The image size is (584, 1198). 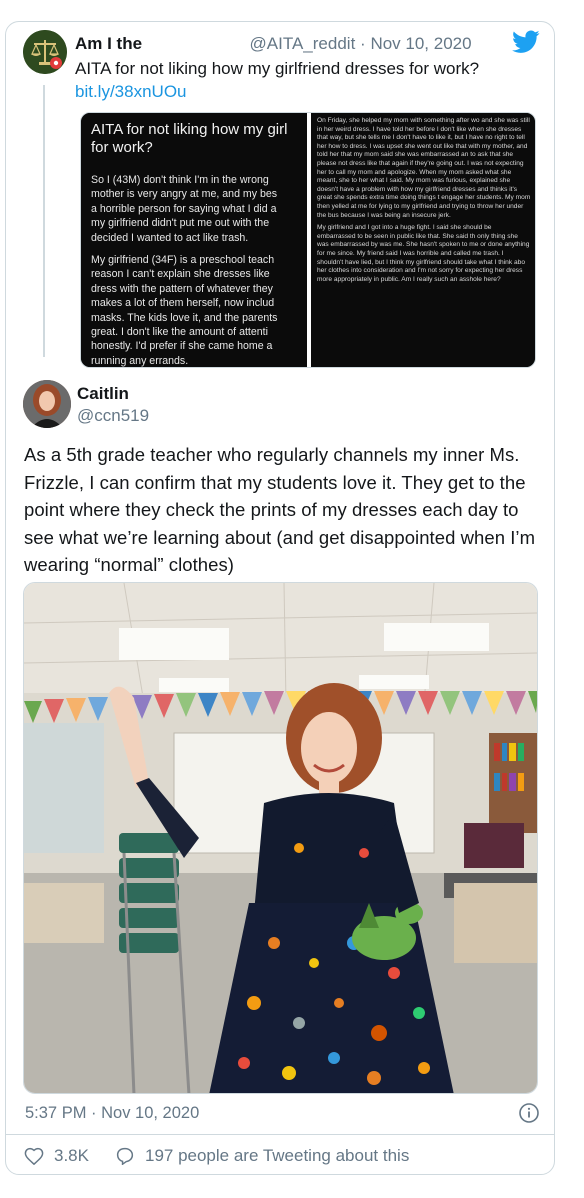 What do you see at coordinates (113, 416) in the screenshot?
I see `main-handle: @ccn519` at bounding box center [113, 416].